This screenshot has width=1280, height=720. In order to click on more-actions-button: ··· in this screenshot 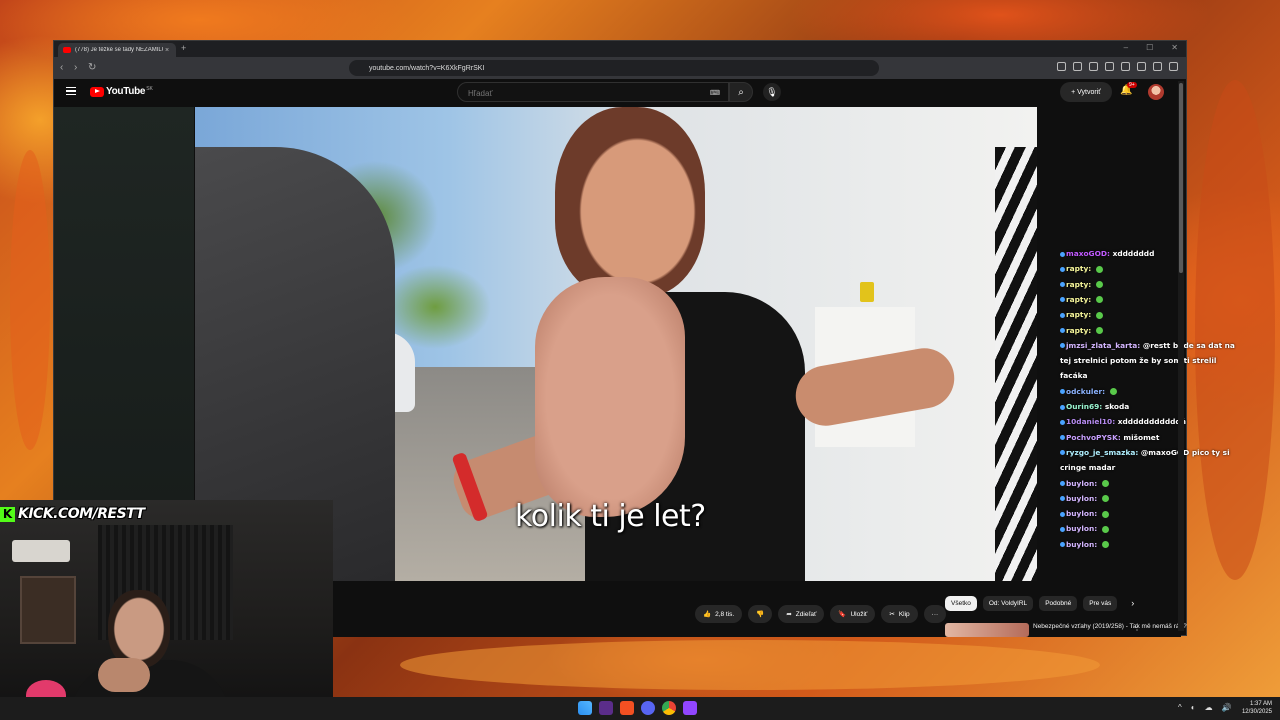, I will do `click(935, 614)`.